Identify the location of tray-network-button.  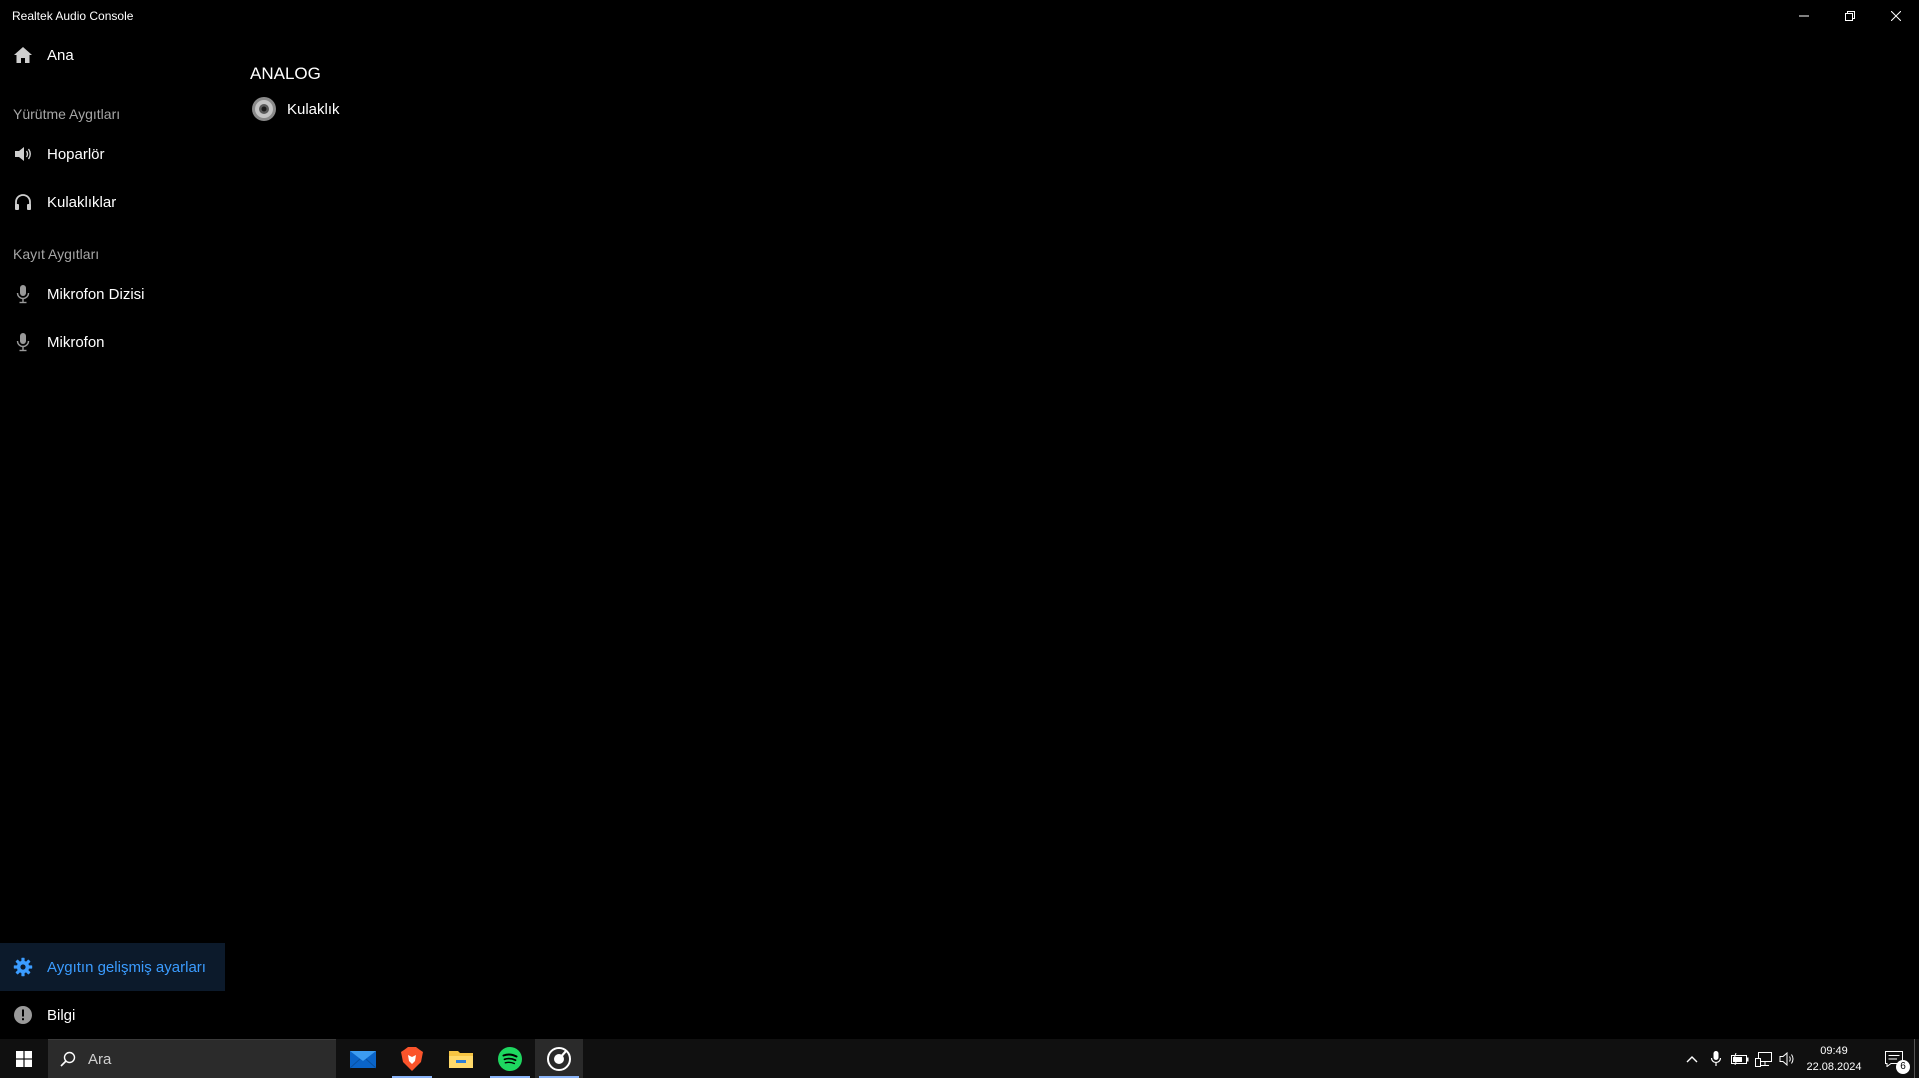
(1764, 1058).